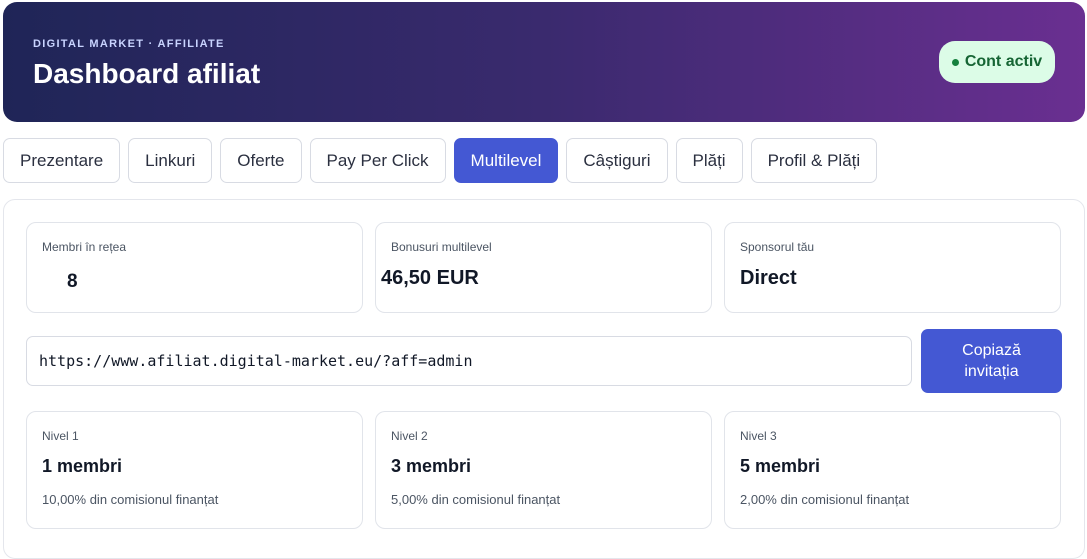 Image resolution: width=1087 pixels, height=559 pixels. What do you see at coordinates (194, 267) in the screenshot?
I see `members-stat-card: Membri în rețea 8` at bounding box center [194, 267].